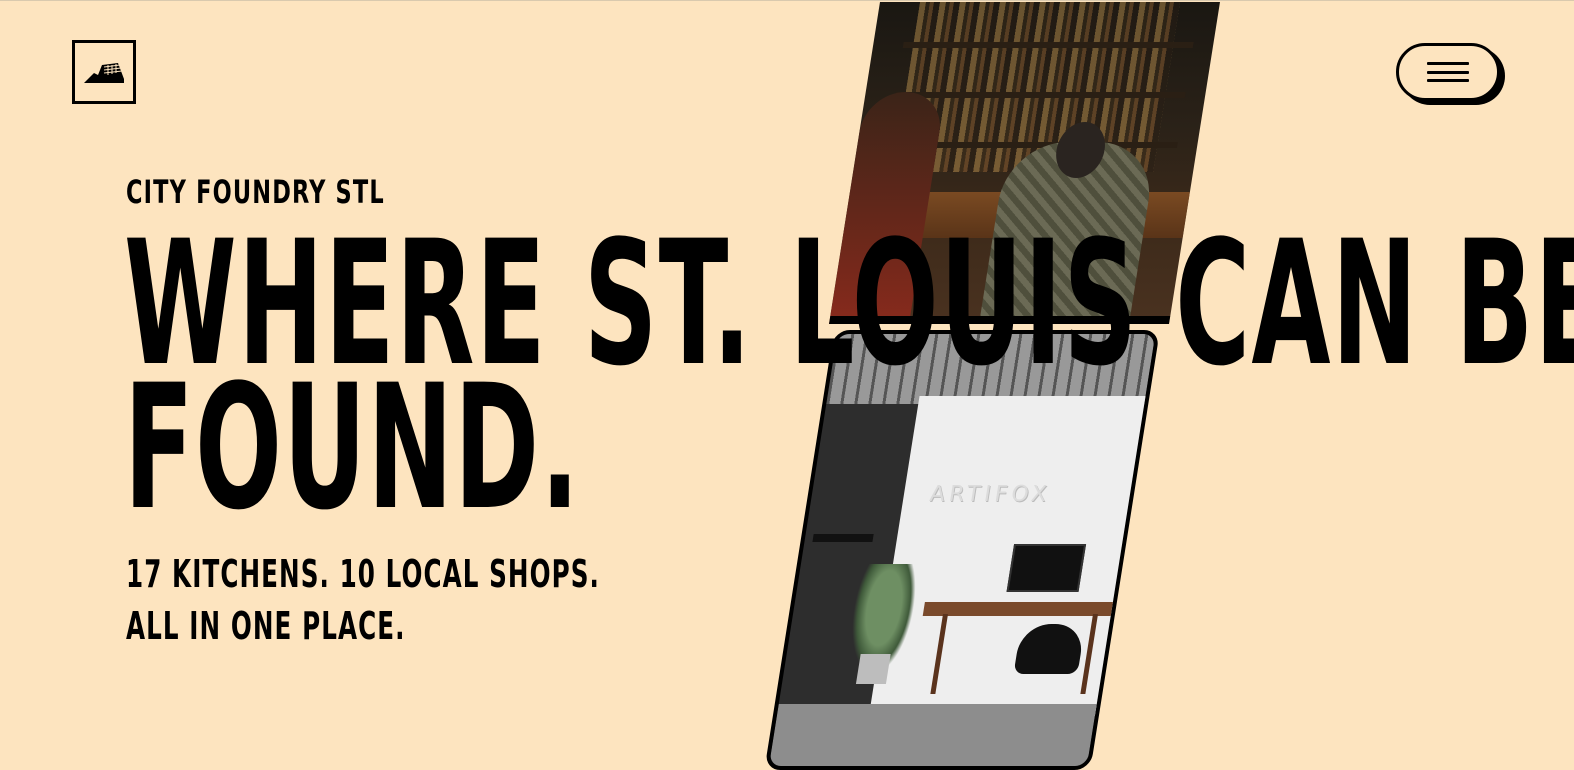 Image resolution: width=1574 pixels, height=770 pixels. I want to click on logo-home-link, so click(104, 72).